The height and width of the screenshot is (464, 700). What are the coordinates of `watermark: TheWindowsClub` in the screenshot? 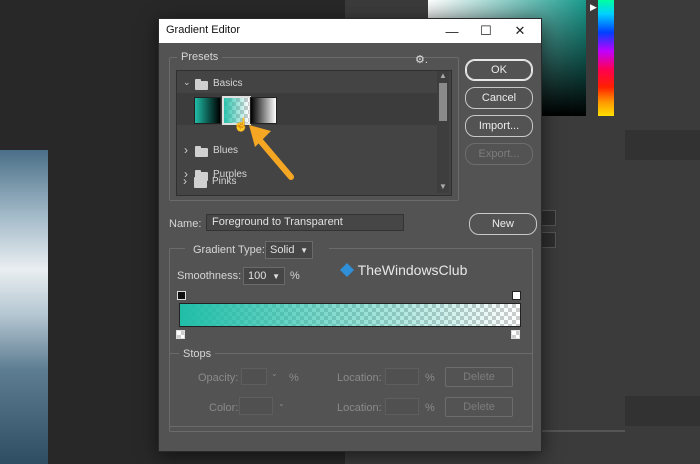 It's located at (403, 270).